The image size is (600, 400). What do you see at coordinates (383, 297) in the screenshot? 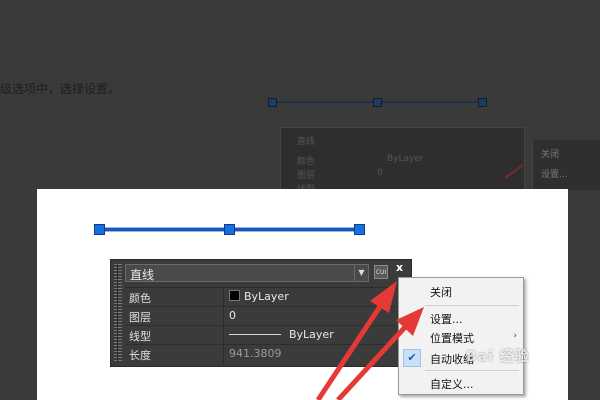
I see `arrowhead-icon` at bounding box center [383, 297].